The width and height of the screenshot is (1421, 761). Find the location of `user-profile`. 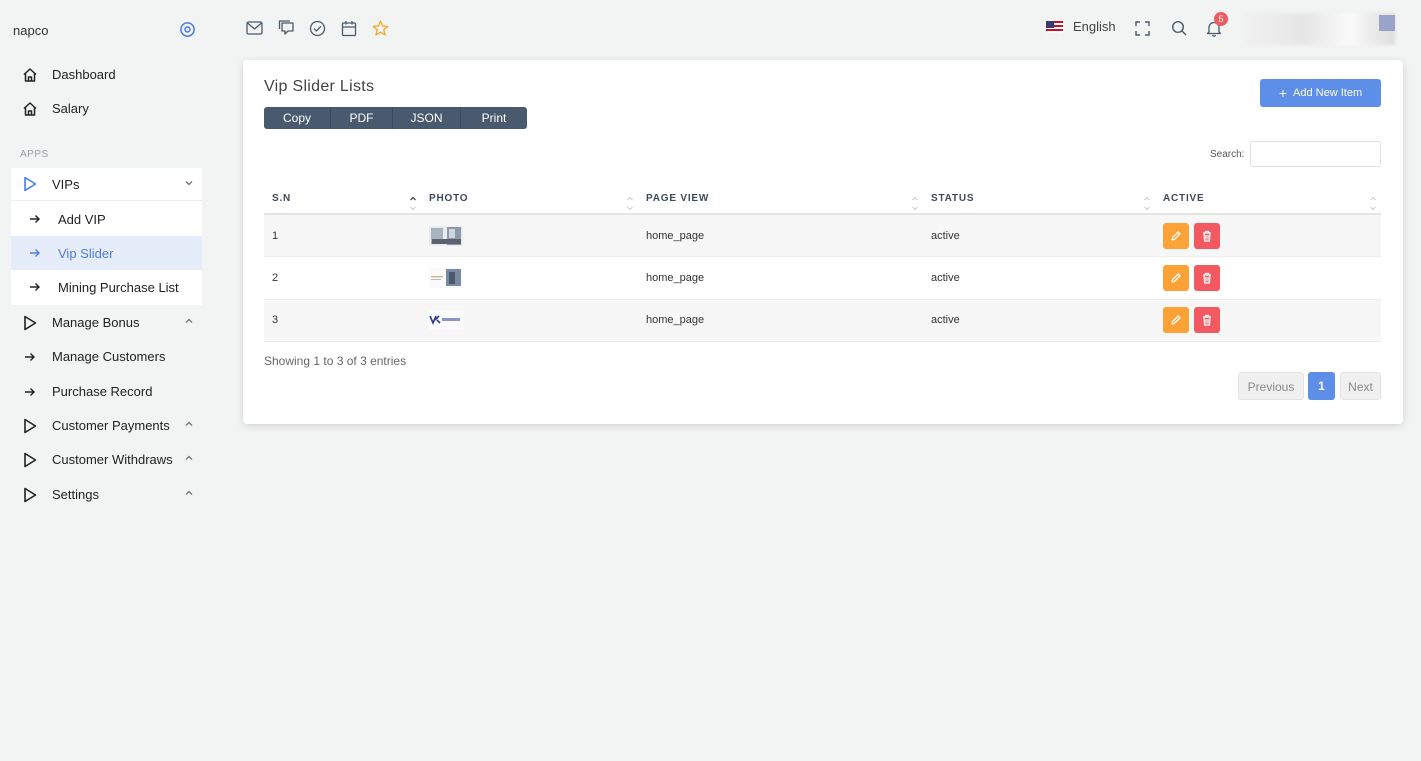

user-profile is located at coordinates (1320, 29).